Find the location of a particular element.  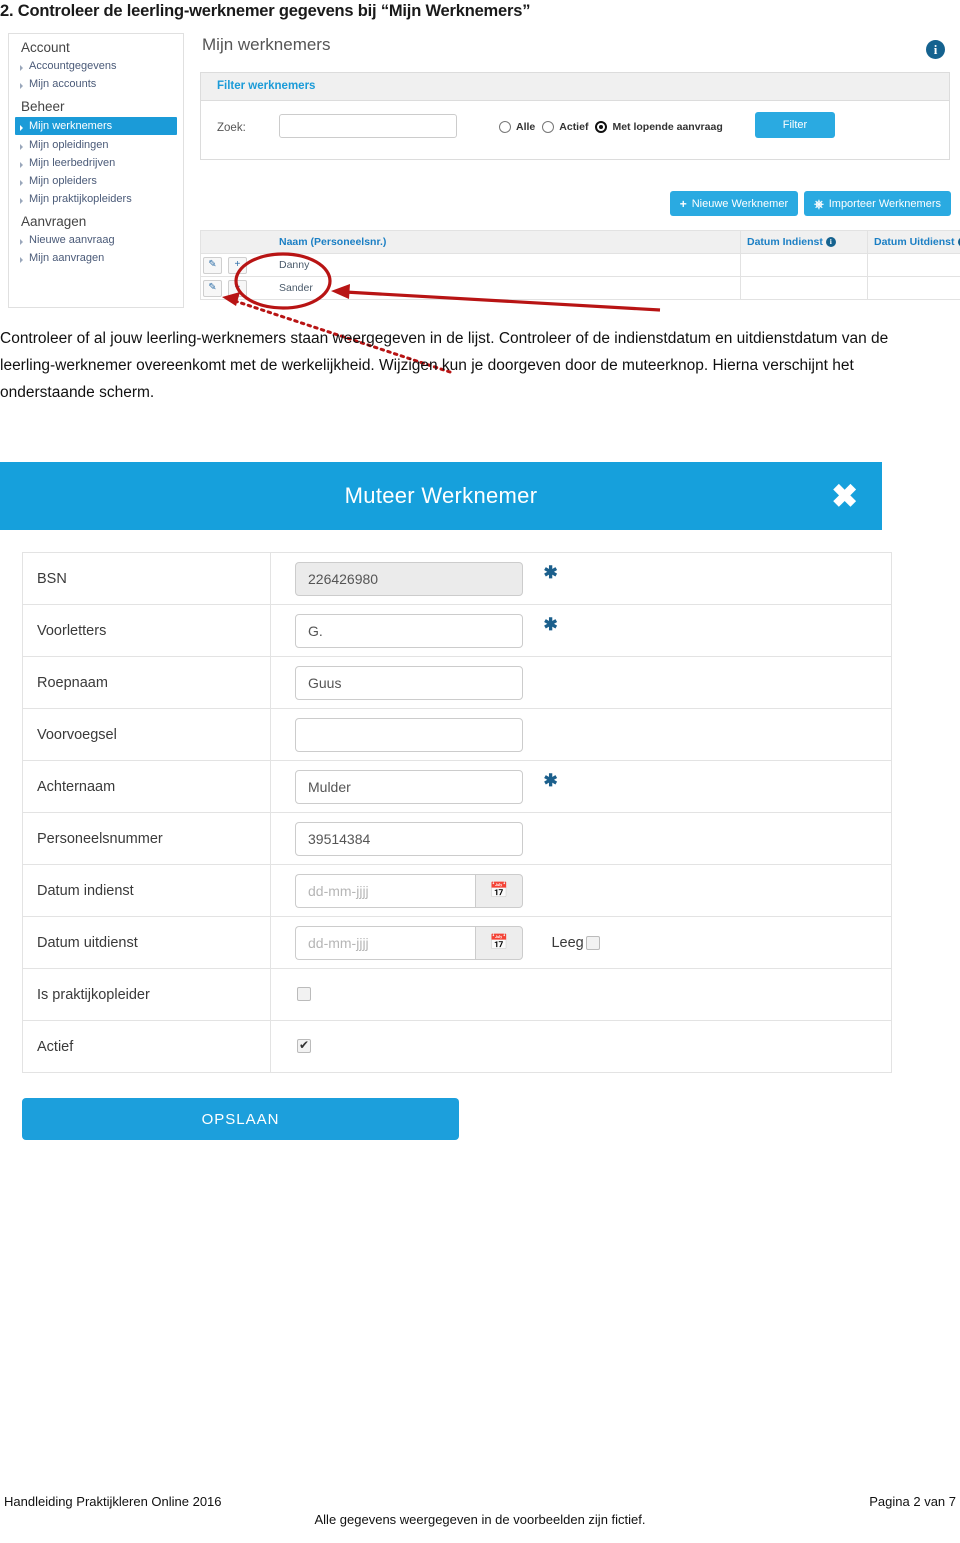

sidebar-group-title-aanvragen: Aanvragen is located at coordinates (54, 221).